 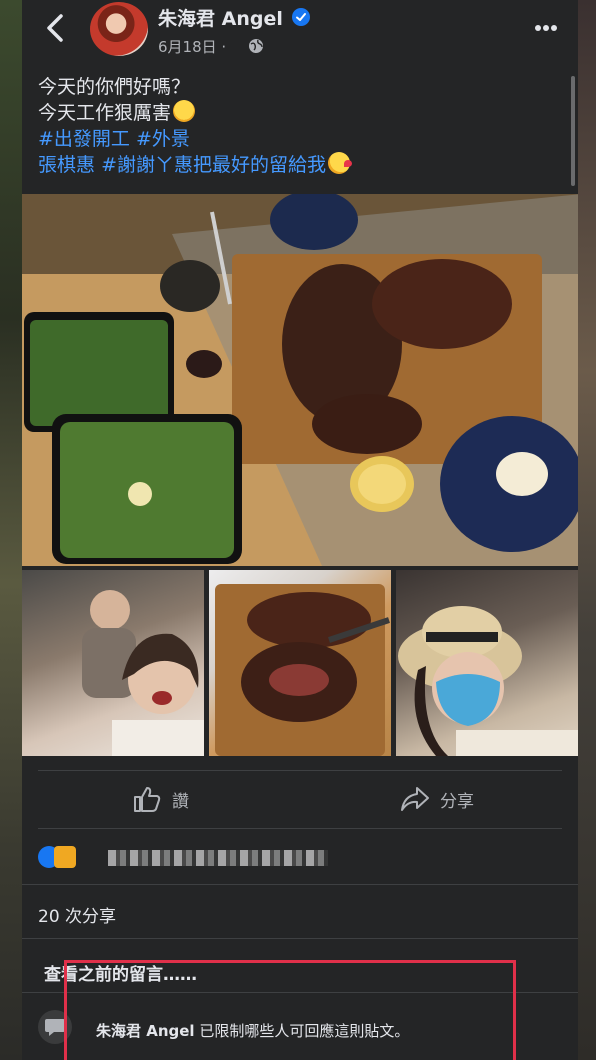 What do you see at coordinates (11, 530) in the screenshot?
I see `background-edge-left` at bounding box center [11, 530].